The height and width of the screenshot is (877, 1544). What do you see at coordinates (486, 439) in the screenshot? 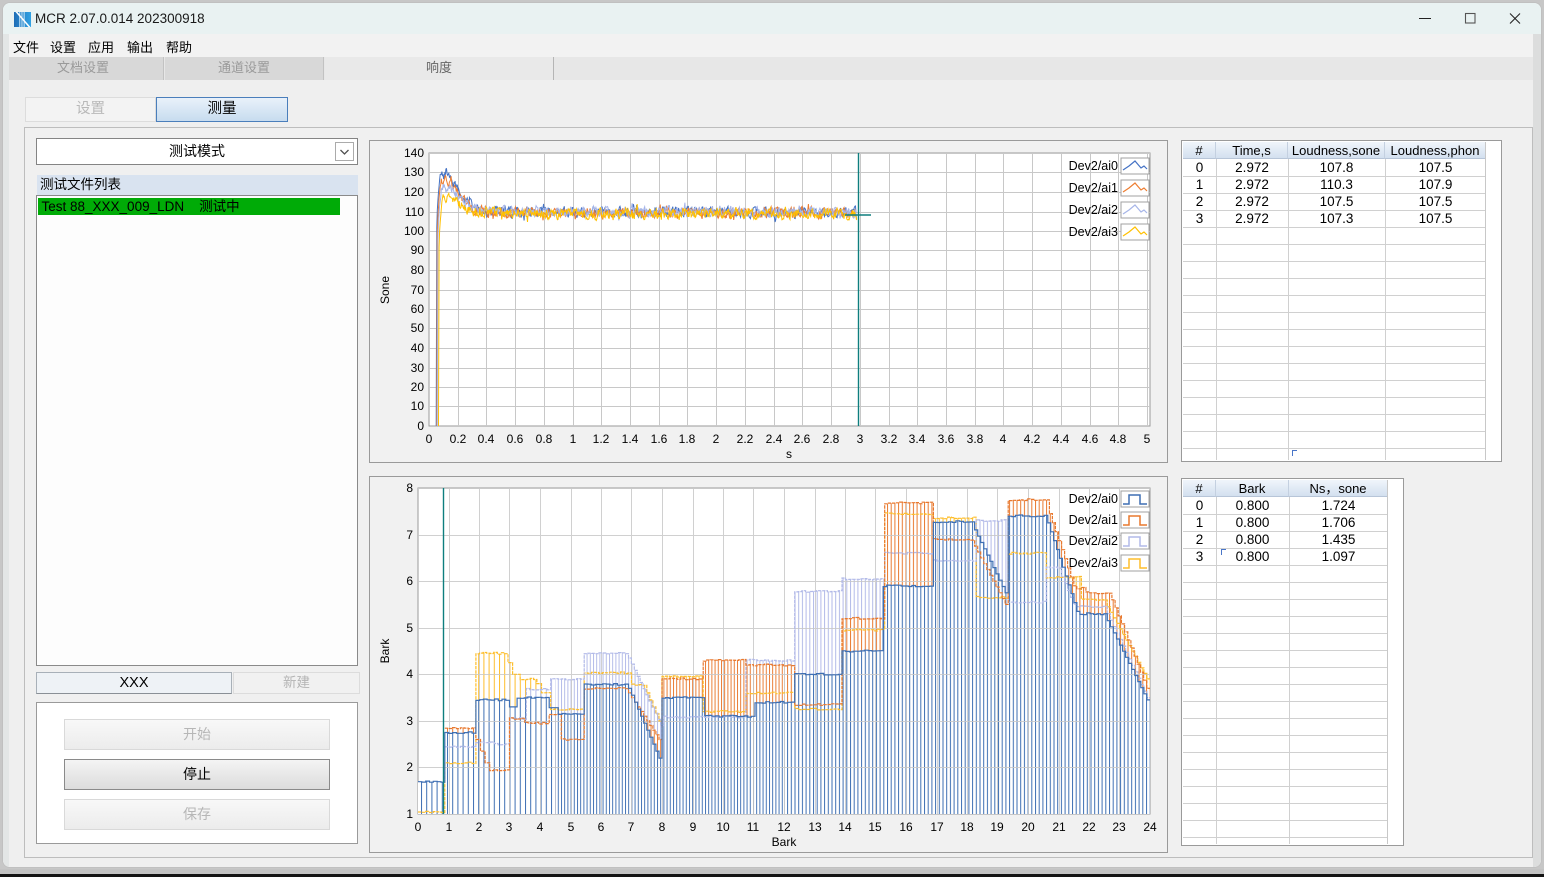
I see `svg-text: 0.4` at bounding box center [486, 439].